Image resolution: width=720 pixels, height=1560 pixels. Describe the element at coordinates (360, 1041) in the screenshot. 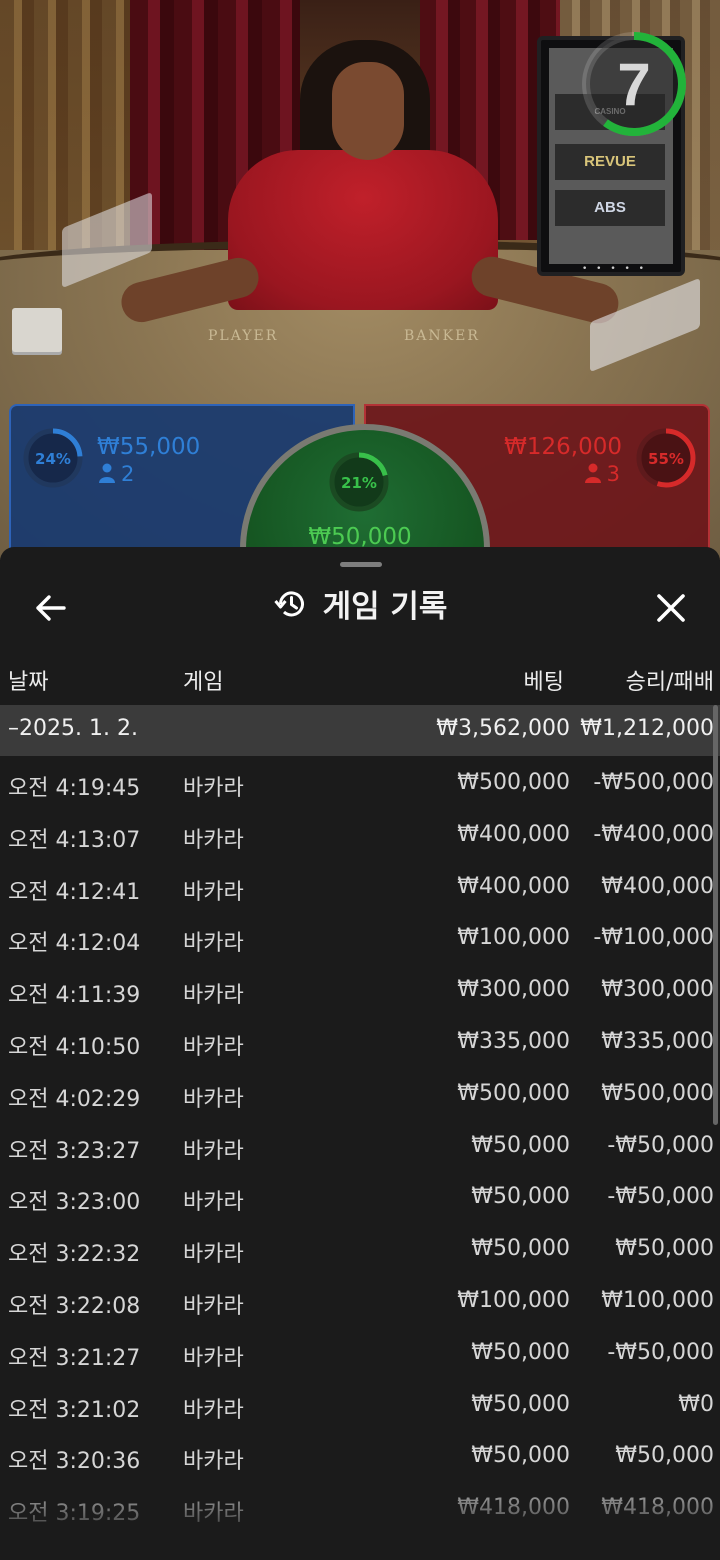

I see `history-row: 오전 4:10:50 바카라 ₩335,000 ₩335,000` at that location.